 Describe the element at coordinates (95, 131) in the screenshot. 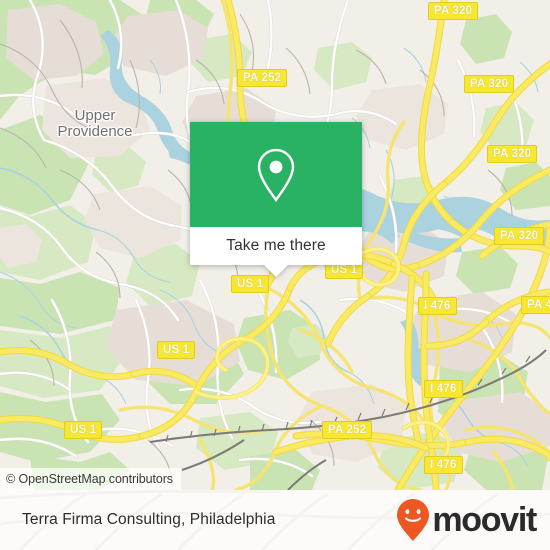

I see `place-label-line-2: Providence` at that location.